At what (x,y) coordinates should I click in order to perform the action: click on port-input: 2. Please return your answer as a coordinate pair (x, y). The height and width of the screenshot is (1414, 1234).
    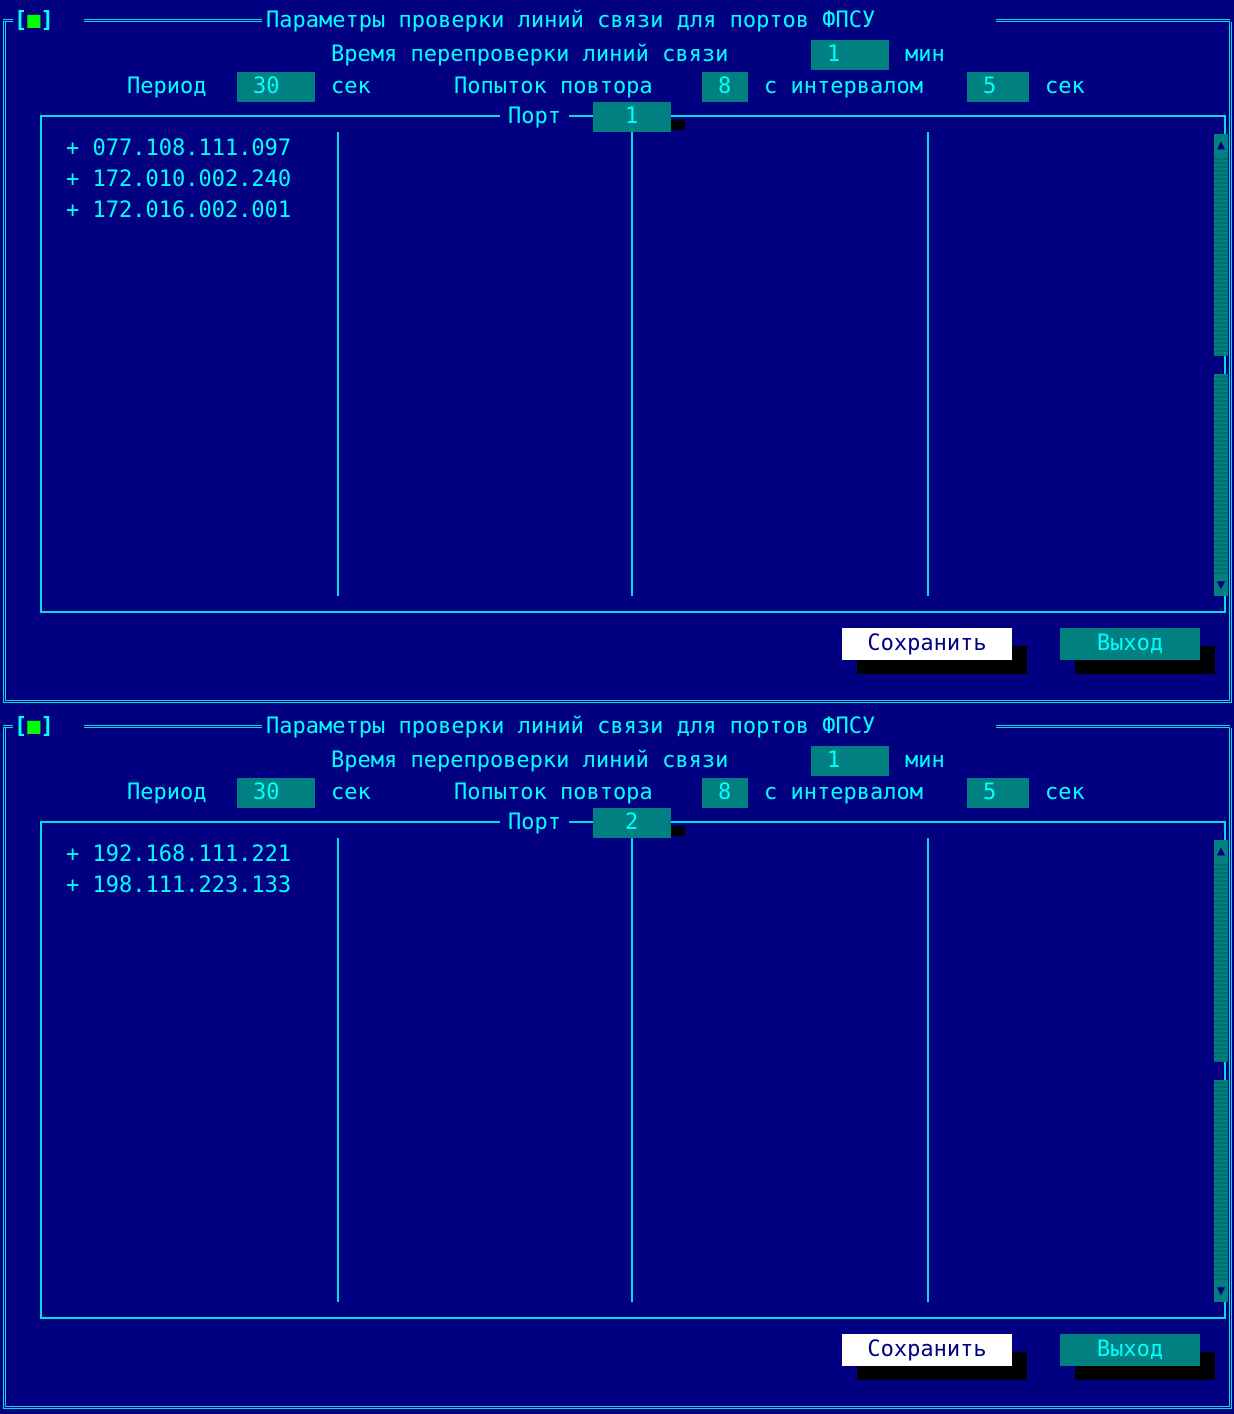
    Looking at the image, I should click on (632, 823).